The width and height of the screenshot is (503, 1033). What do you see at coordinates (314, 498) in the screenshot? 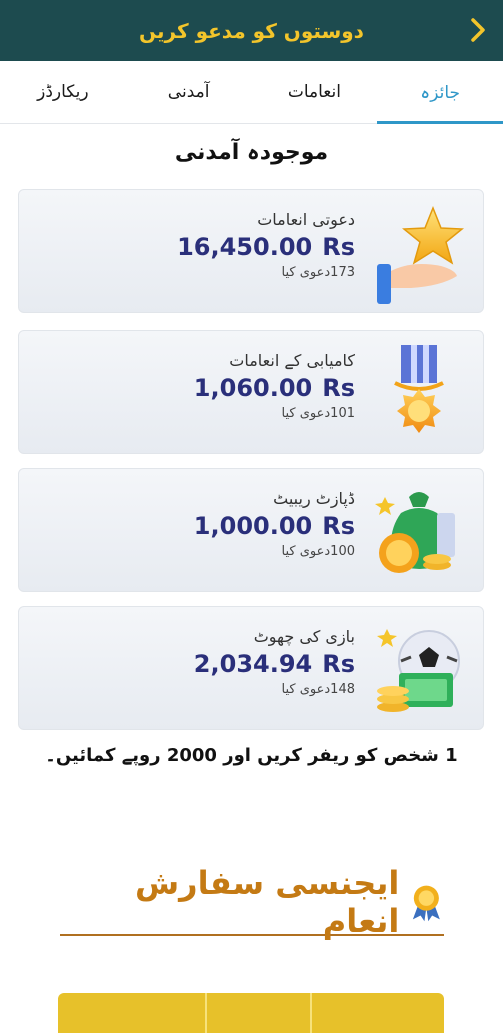
I see `card-label: ڈپازٹ ریبیٹ` at bounding box center [314, 498].